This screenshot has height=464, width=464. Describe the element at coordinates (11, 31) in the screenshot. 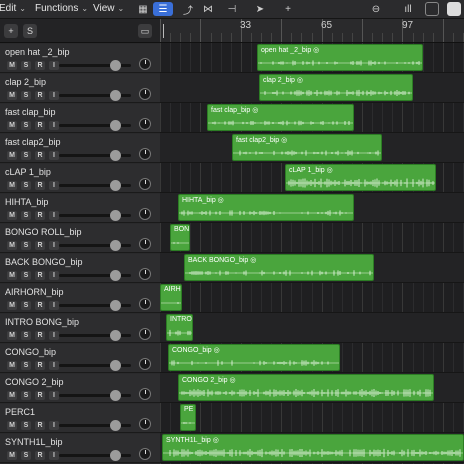

I see `add-track-icon: +` at that location.